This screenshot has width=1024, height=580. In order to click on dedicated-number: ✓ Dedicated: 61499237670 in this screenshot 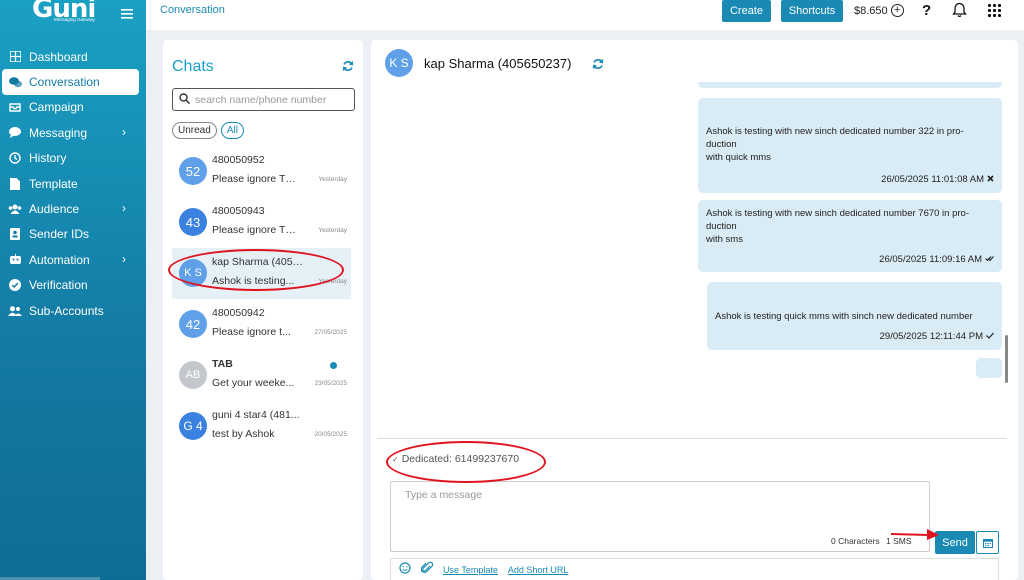, I will do `click(455, 459)`.